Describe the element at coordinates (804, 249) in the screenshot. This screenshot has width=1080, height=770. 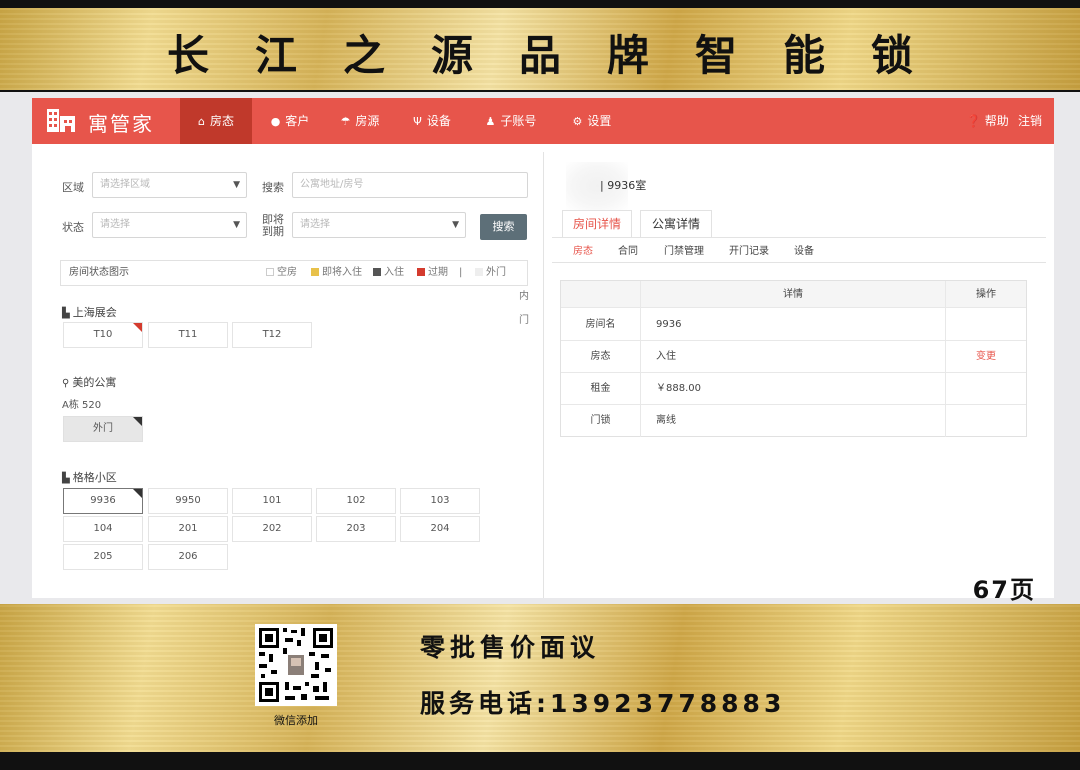
I see `subtab-devices: 设备` at that location.